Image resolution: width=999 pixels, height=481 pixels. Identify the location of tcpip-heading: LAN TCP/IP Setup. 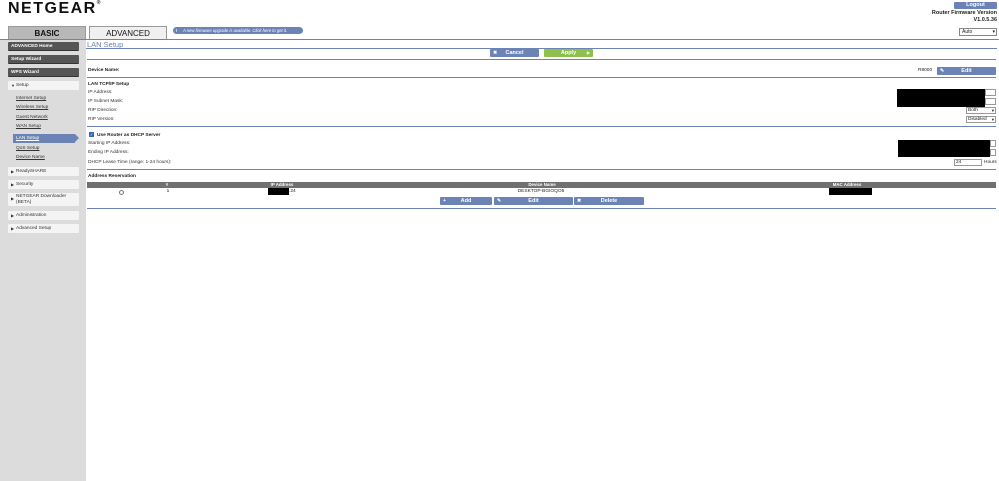
(109, 84).